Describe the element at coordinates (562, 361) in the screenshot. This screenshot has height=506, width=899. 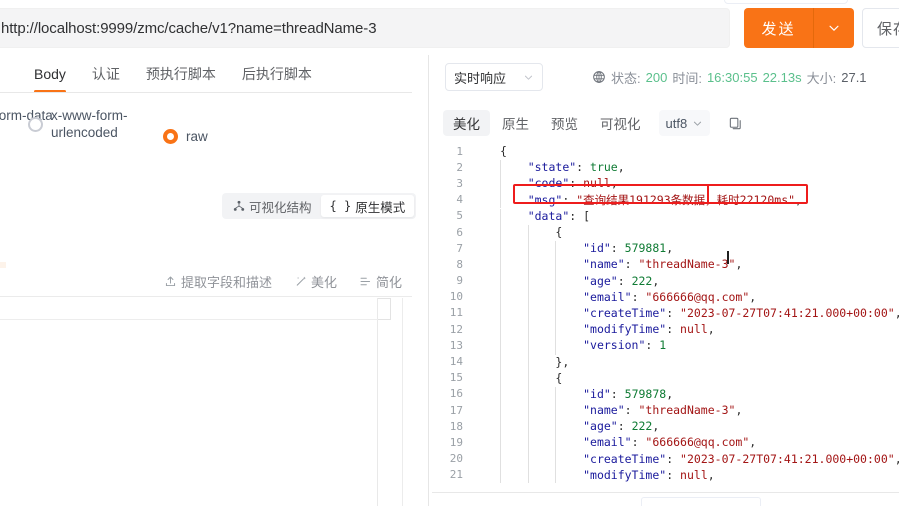
I see `token-punc: },` at that location.